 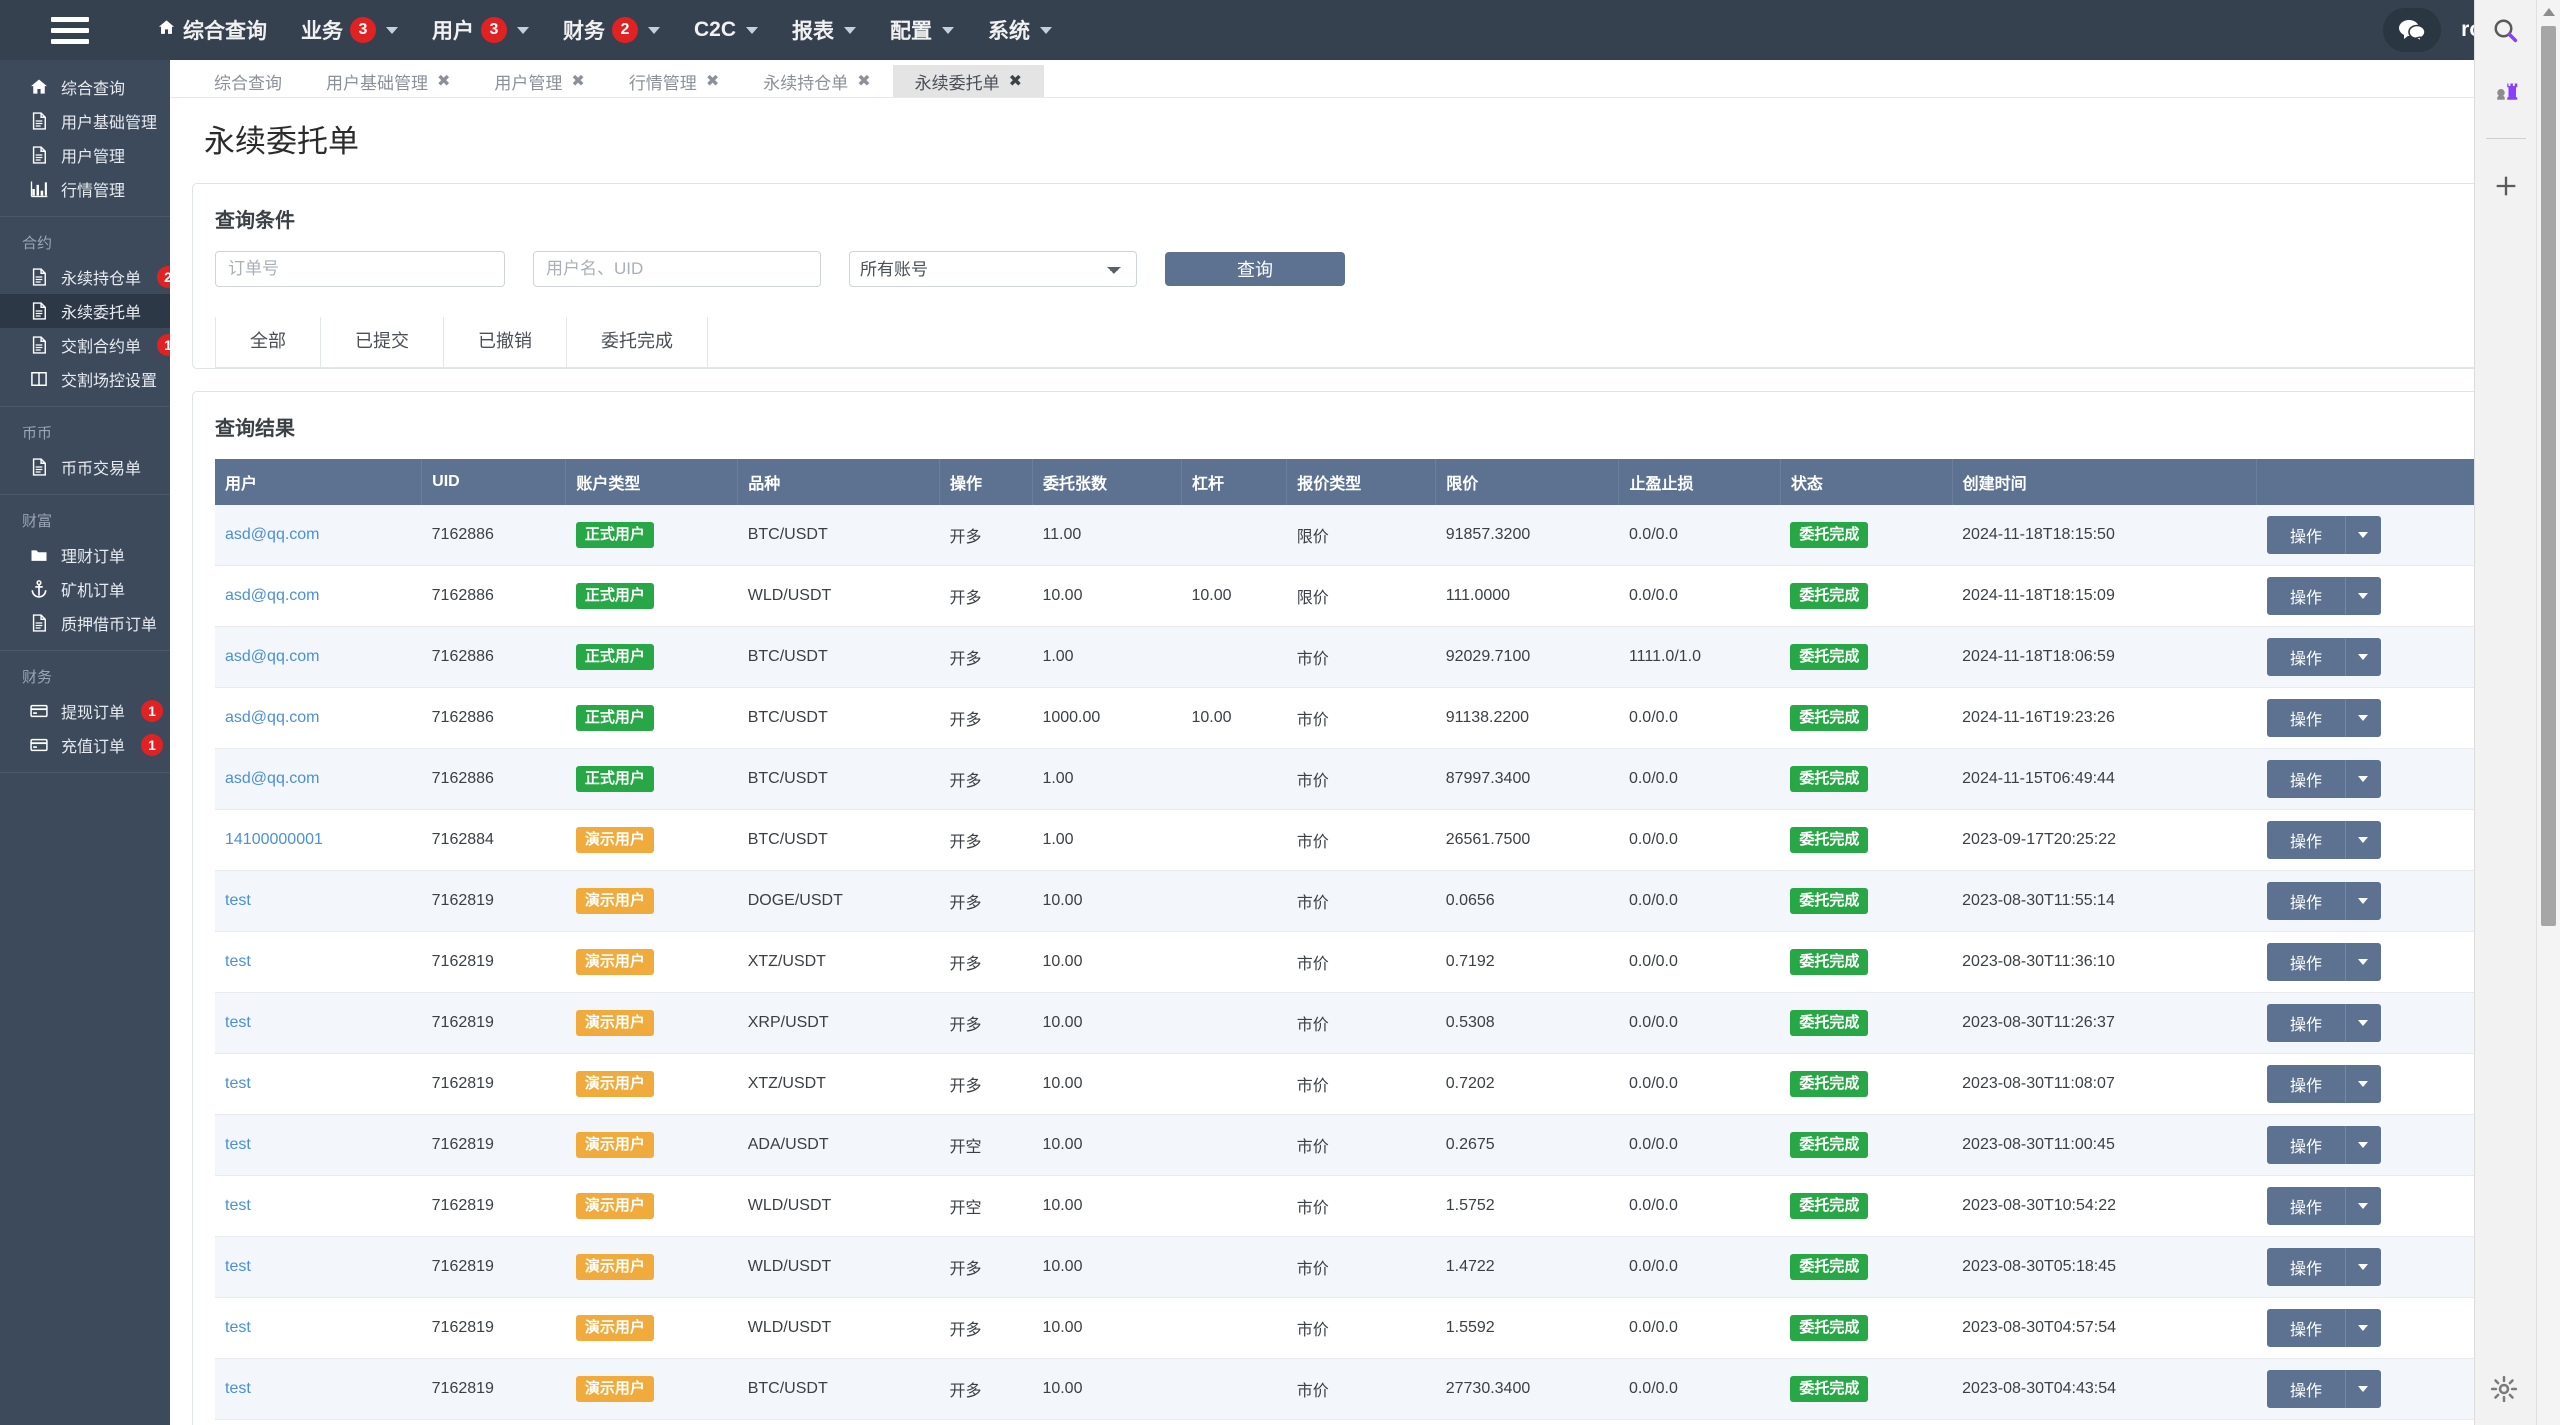 I want to click on status-tab-全部: 全部, so click(x=268, y=342).